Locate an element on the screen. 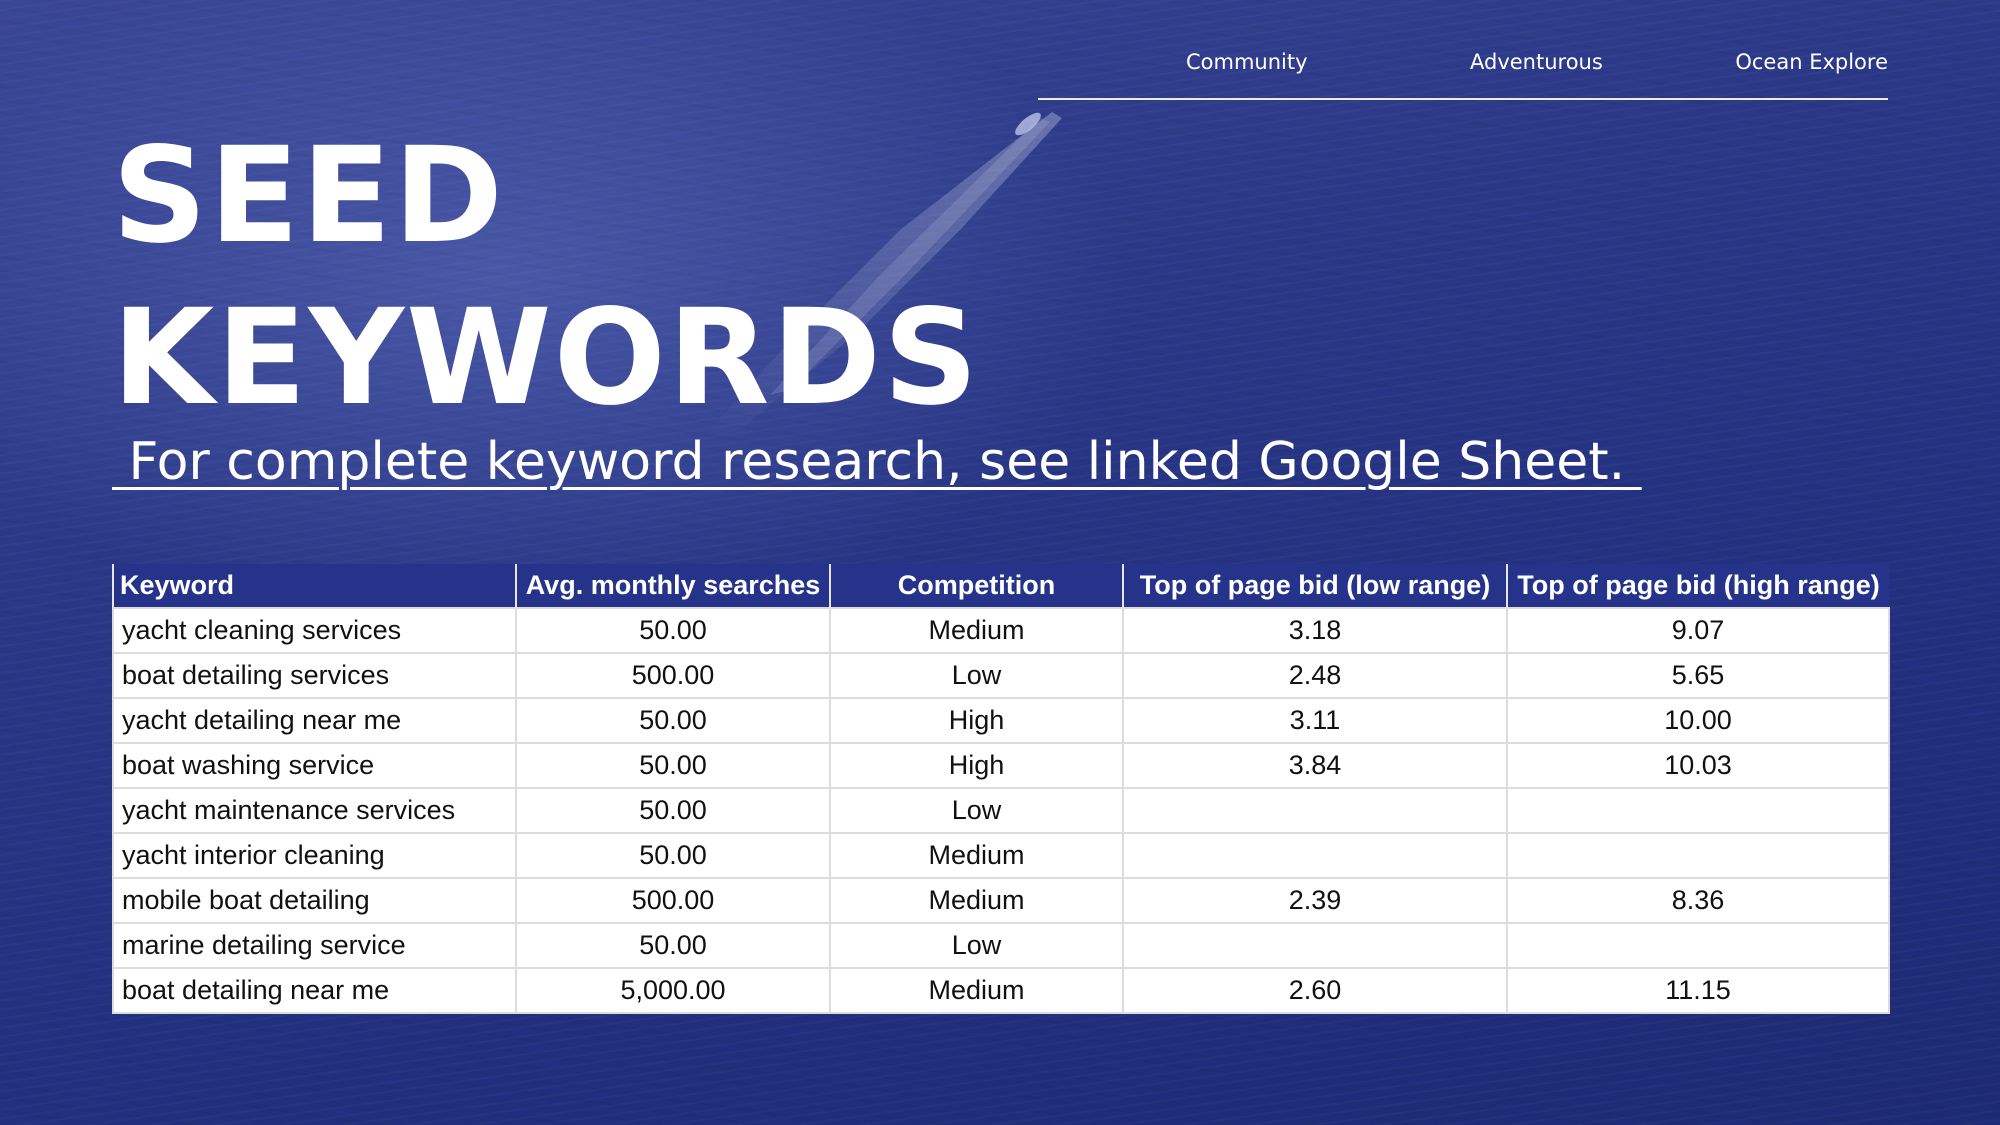 The width and height of the screenshot is (2000, 1125). table-row: yacht interior cleaning 50.00 Medium is located at coordinates (1001, 855).